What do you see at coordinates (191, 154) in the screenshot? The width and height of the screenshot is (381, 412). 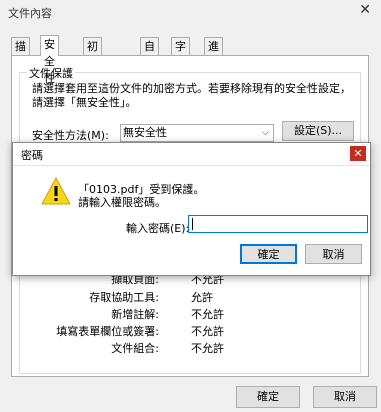 I see `dialog-titlebar: 密碼 ✕` at bounding box center [191, 154].